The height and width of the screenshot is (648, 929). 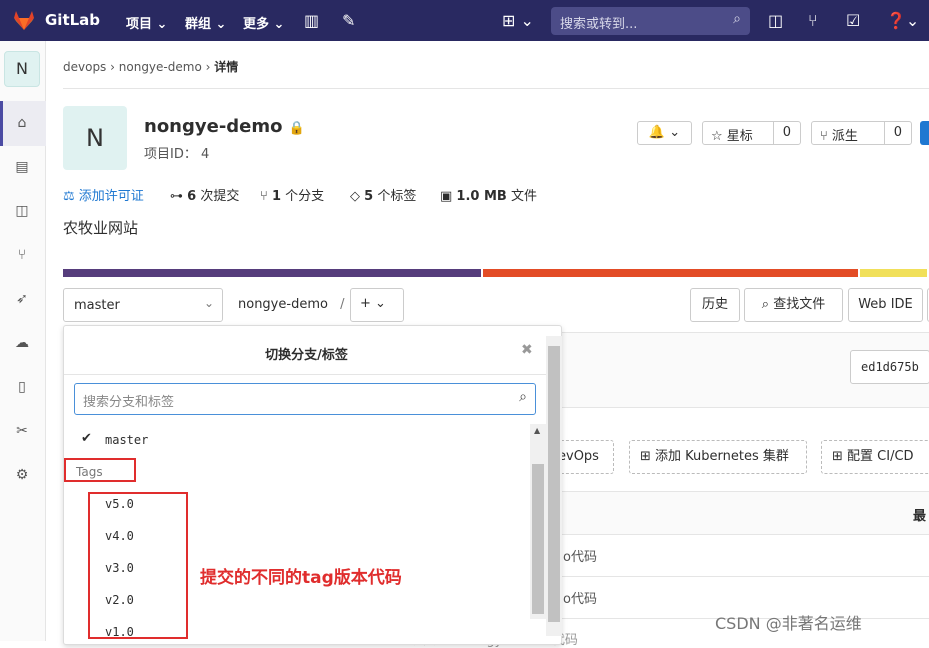 I want to click on rocket-icon: ➶, so click(x=22, y=299).